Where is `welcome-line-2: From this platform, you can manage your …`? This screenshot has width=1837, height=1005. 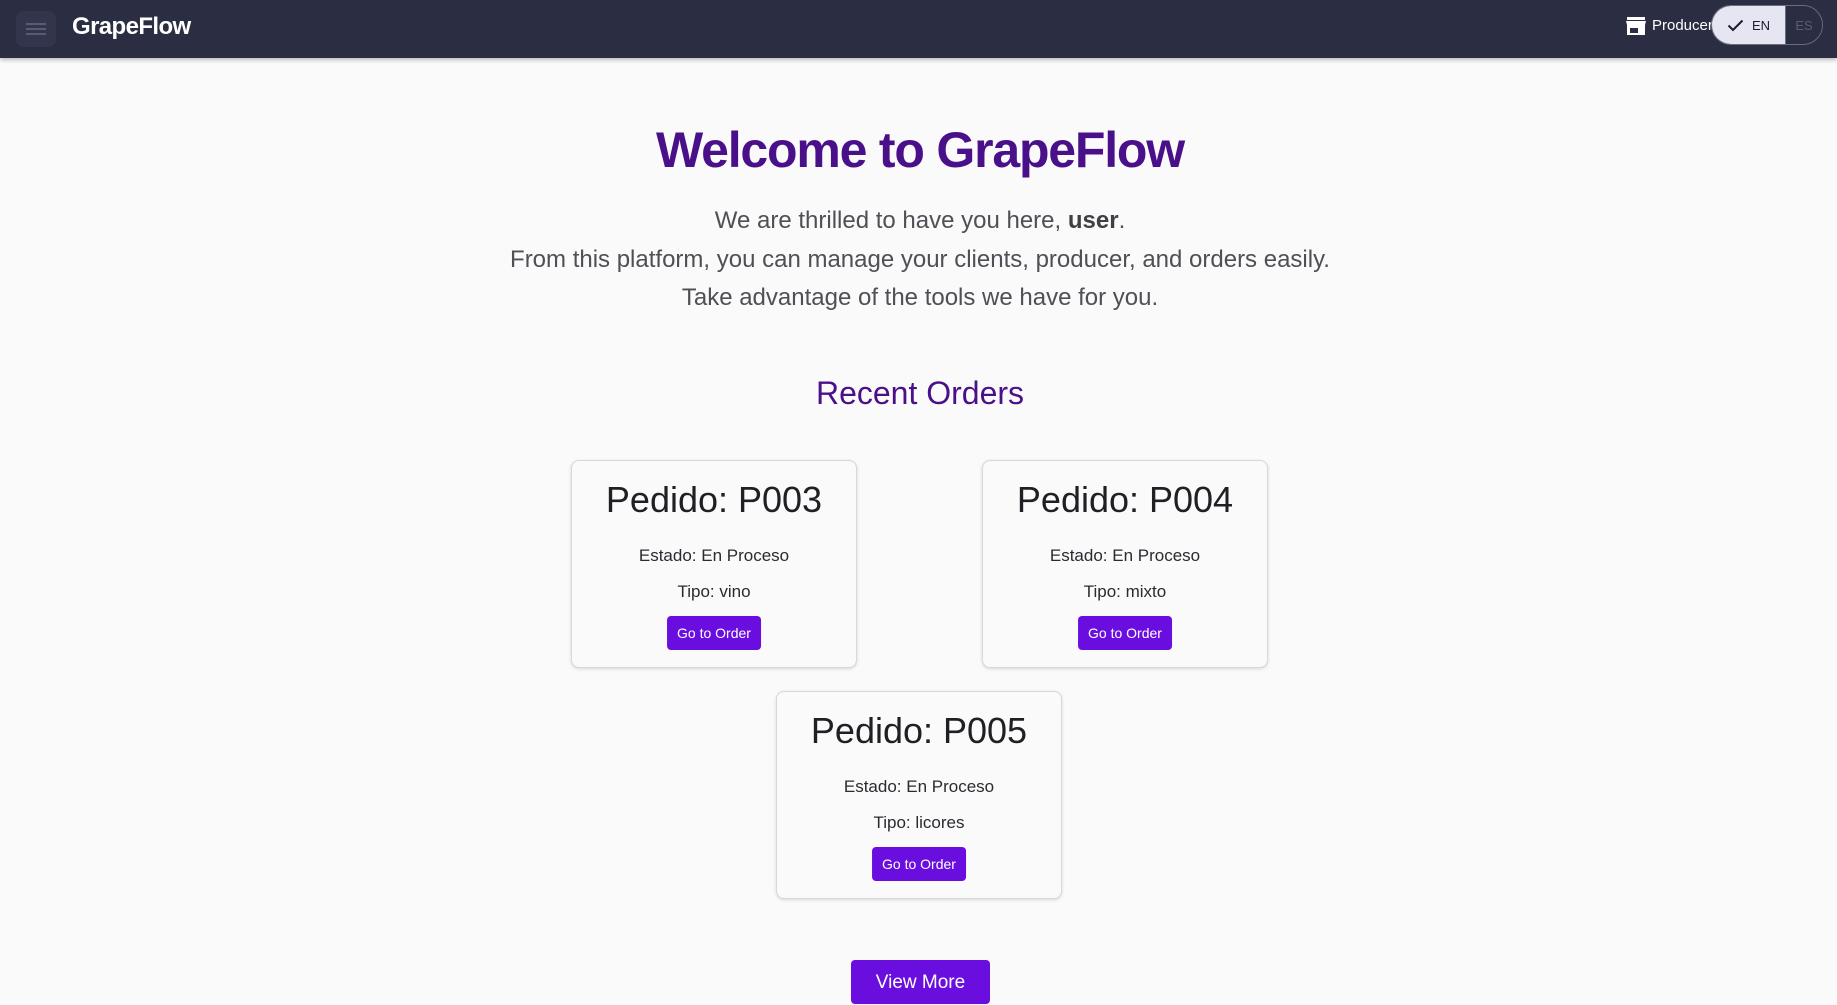 welcome-line-2: From this platform, you can manage your … is located at coordinates (920, 259).